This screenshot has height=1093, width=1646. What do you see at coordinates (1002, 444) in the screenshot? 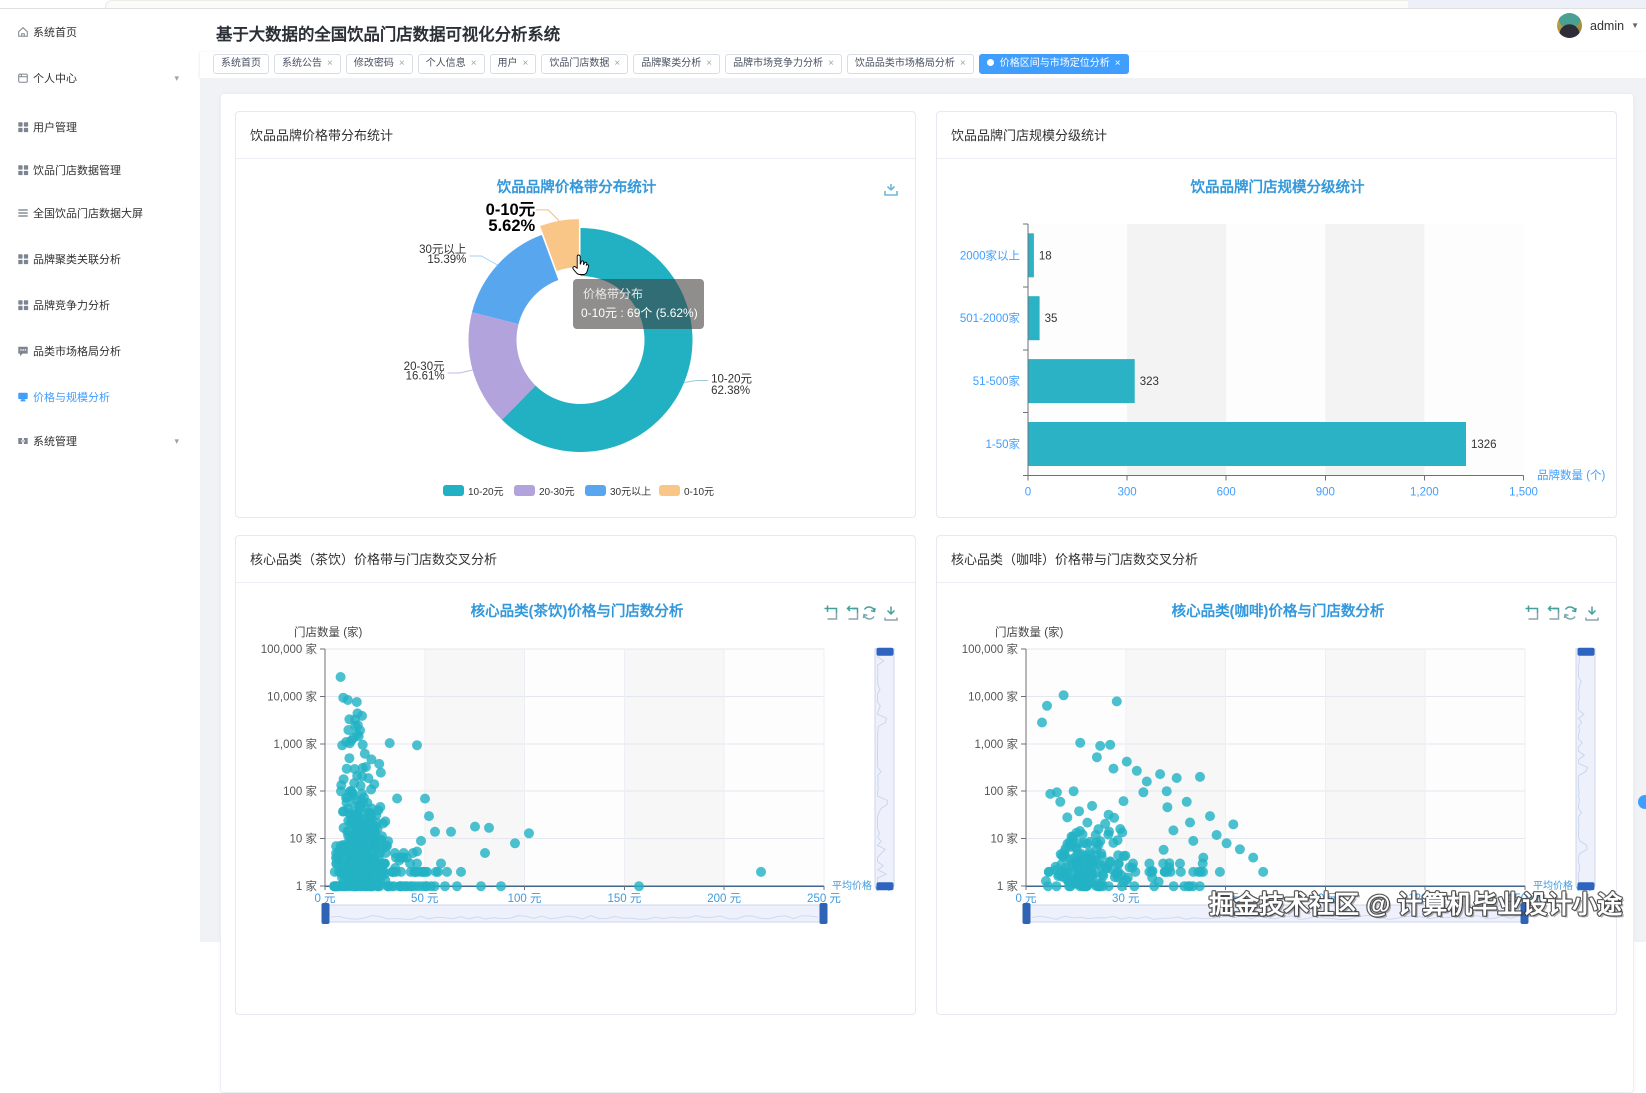
I see `svg-text: 1-50家` at bounding box center [1002, 444].